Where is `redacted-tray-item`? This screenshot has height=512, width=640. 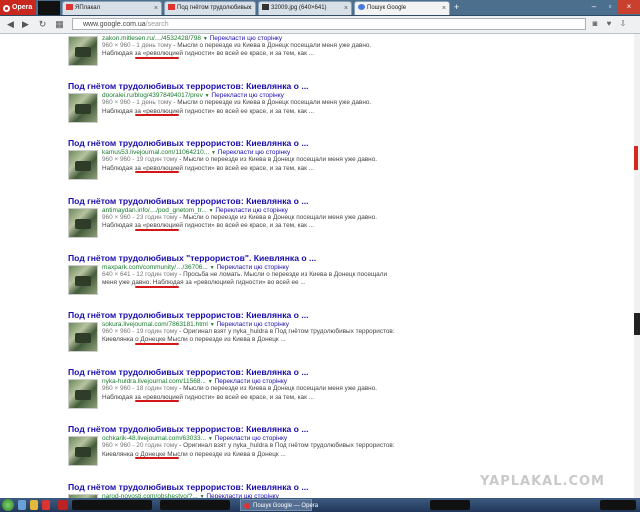 redacted-tray-item is located at coordinates (450, 505).